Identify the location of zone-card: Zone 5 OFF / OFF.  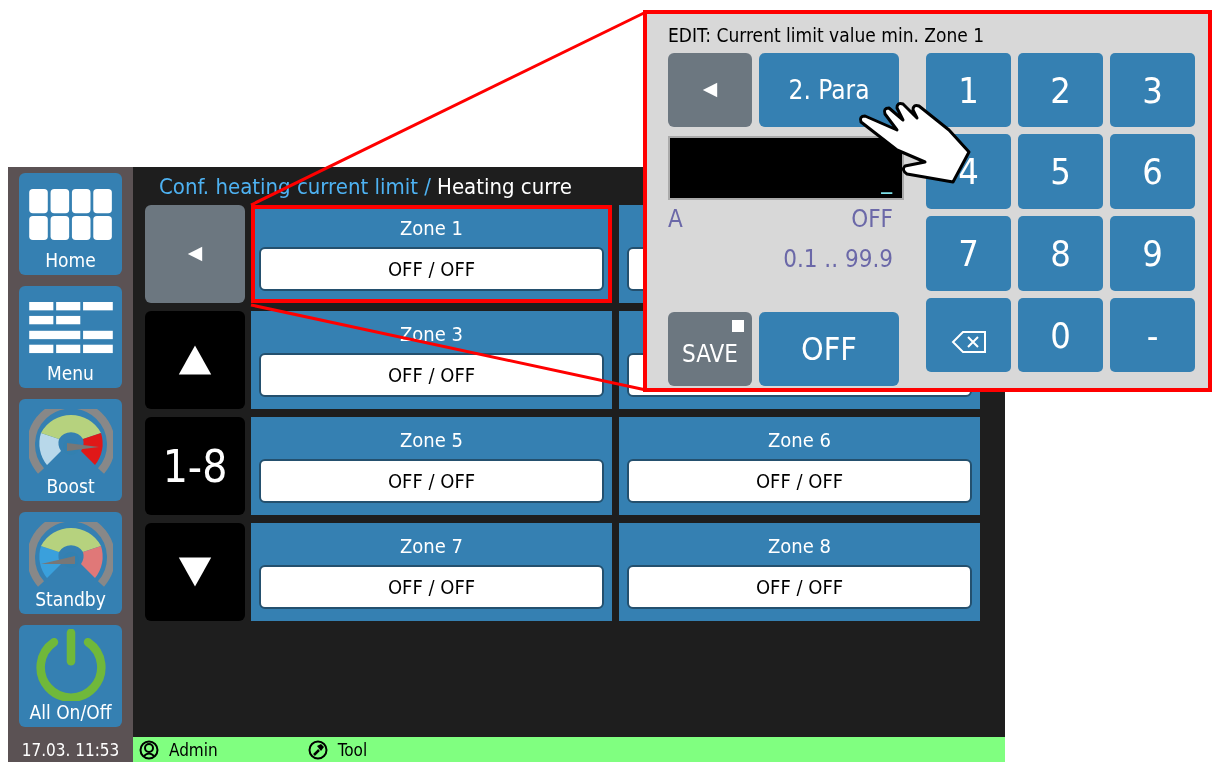
(431, 466).